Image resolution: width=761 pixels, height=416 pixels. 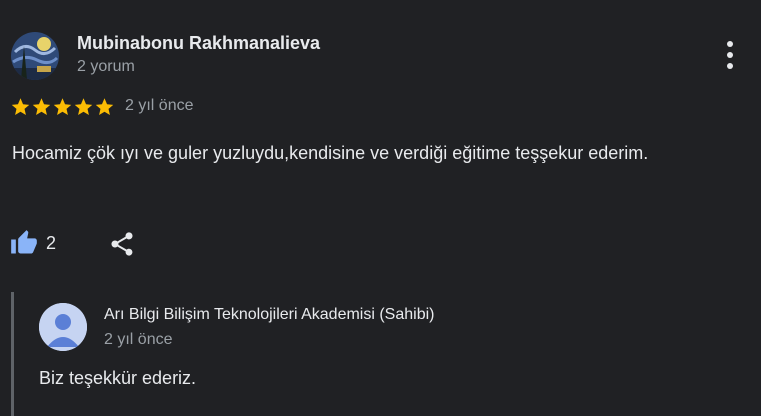 I want to click on reviewer-avatar, so click(x=35, y=56).